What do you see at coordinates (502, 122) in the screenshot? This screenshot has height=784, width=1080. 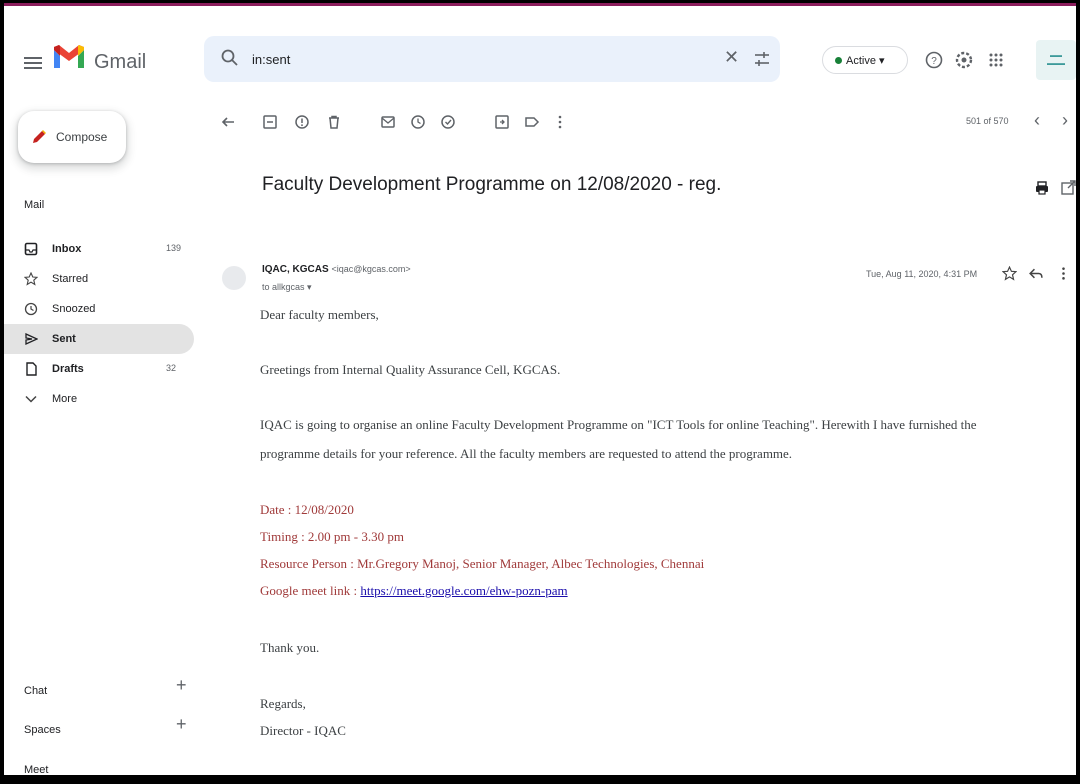 I see `move-to-icon` at bounding box center [502, 122].